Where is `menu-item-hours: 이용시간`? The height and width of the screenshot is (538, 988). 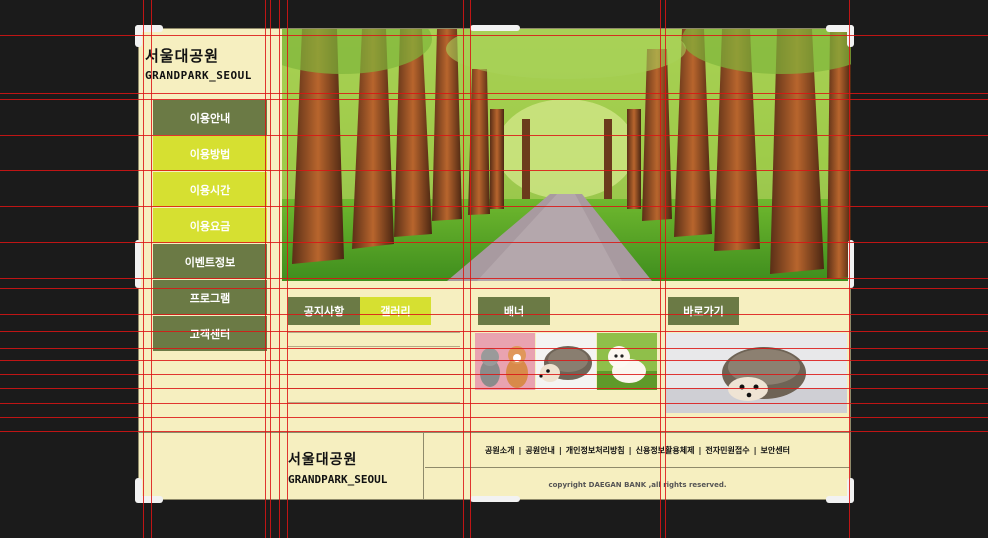 menu-item-hours: 이용시간 is located at coordinates (210, 190).